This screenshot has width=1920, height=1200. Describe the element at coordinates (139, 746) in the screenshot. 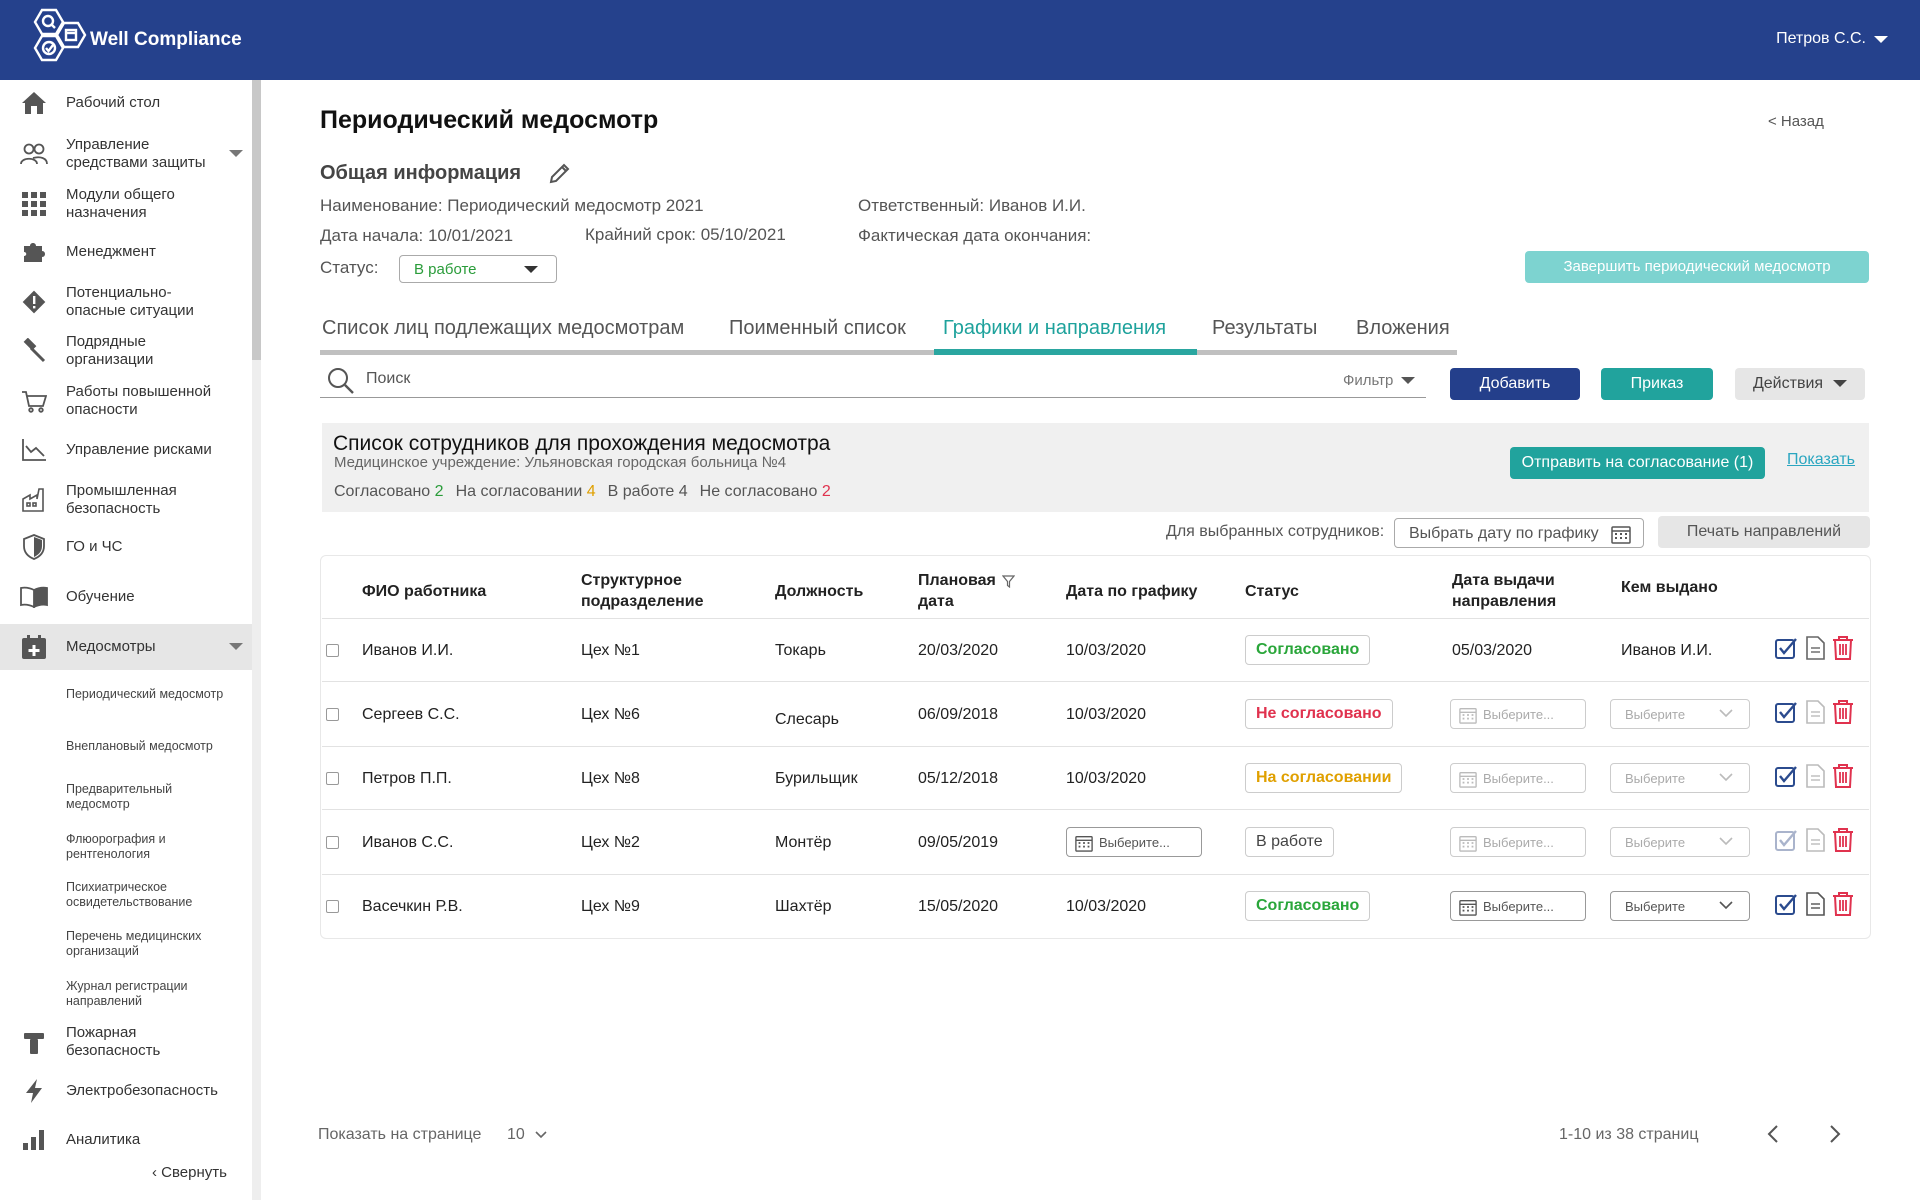

I see `sidebar-subitem-unscheduled: Внеплановый медосмотр` at that location.